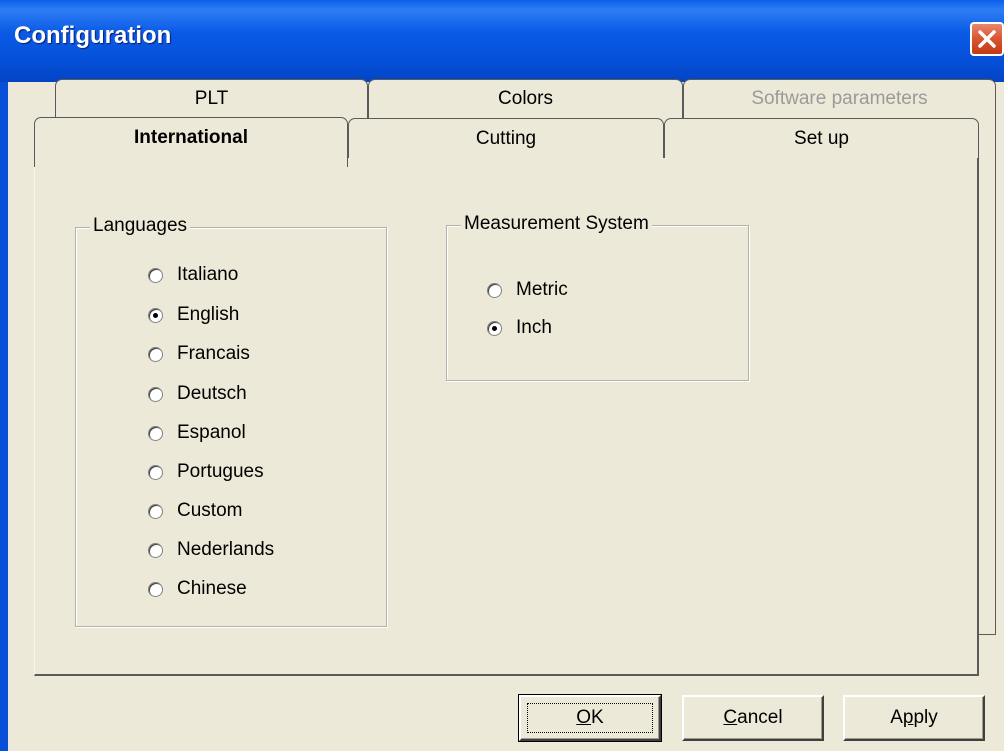 Image resolution: width=1004 pixels, height=751 pixels. I want to click on tab-set-up: Set up, so click(821, 138).